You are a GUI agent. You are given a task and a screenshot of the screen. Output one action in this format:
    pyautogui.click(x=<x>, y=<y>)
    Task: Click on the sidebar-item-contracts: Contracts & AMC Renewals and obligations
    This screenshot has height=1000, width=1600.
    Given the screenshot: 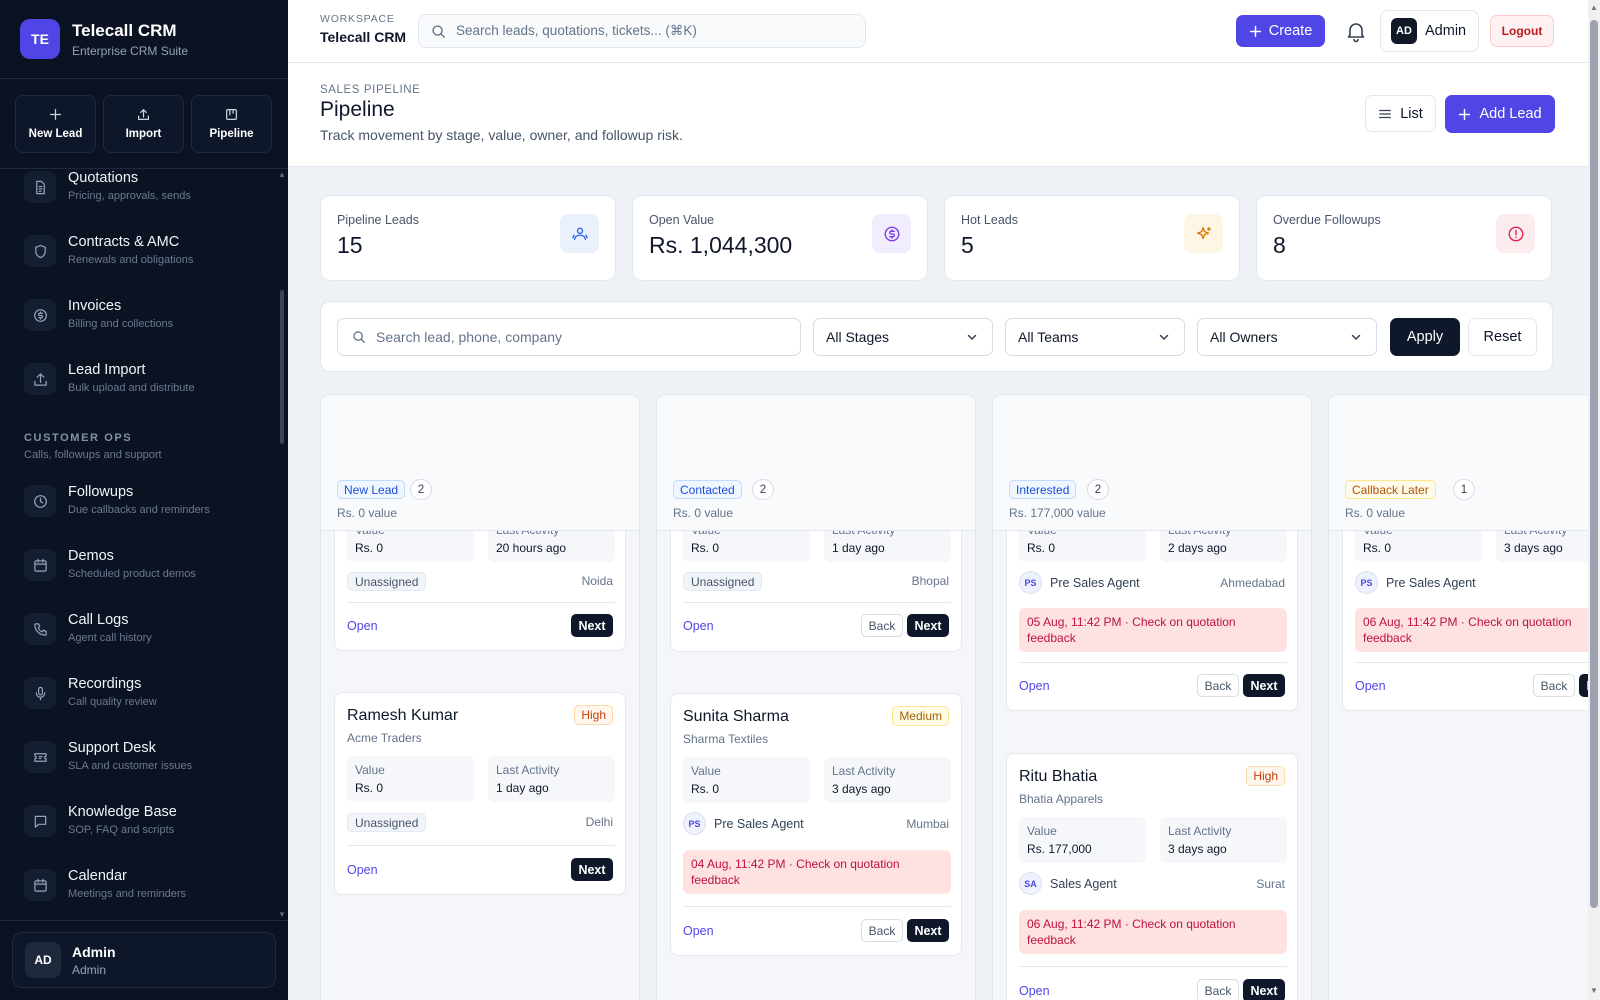 What is the action you would take?
    pyautogui.click(x=108, y=250)
    